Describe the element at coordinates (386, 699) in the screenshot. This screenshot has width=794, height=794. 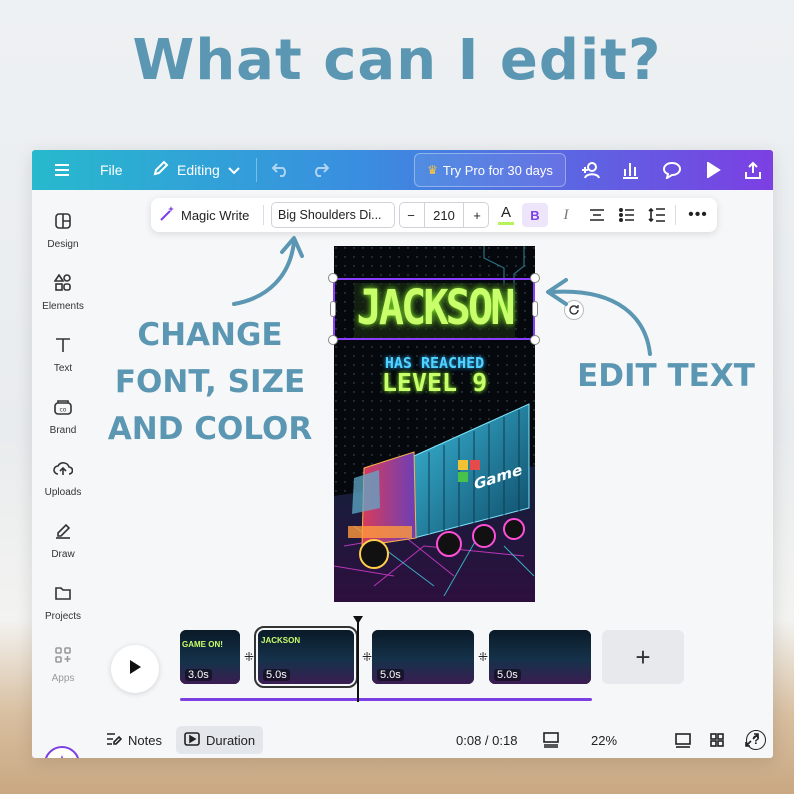
I see `timeline-progress-track` at that location.